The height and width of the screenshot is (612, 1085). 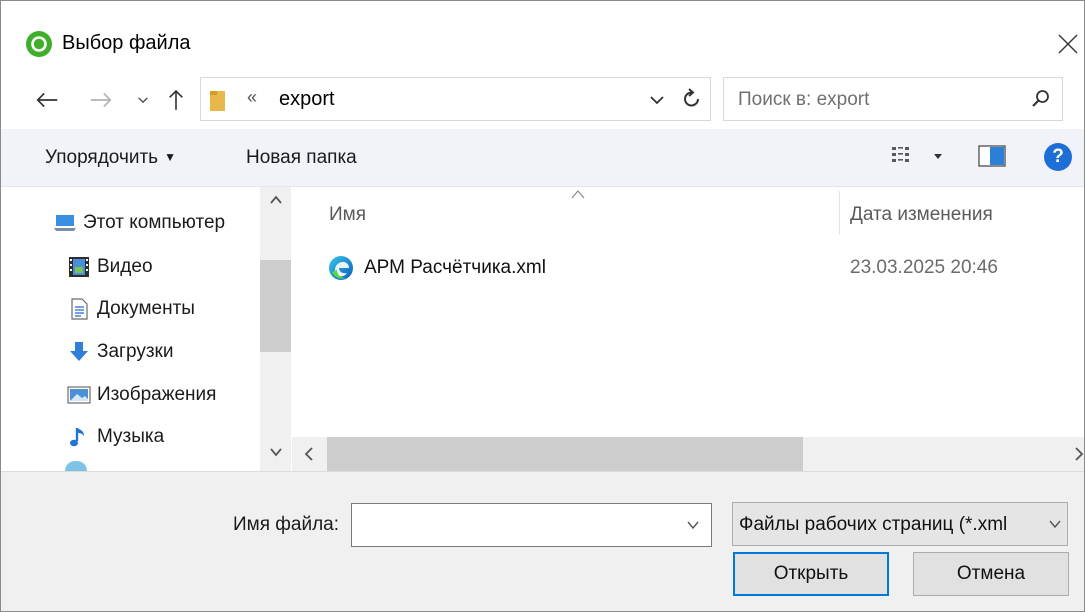 I want to click on forward-button, so click(x=101, y=100).